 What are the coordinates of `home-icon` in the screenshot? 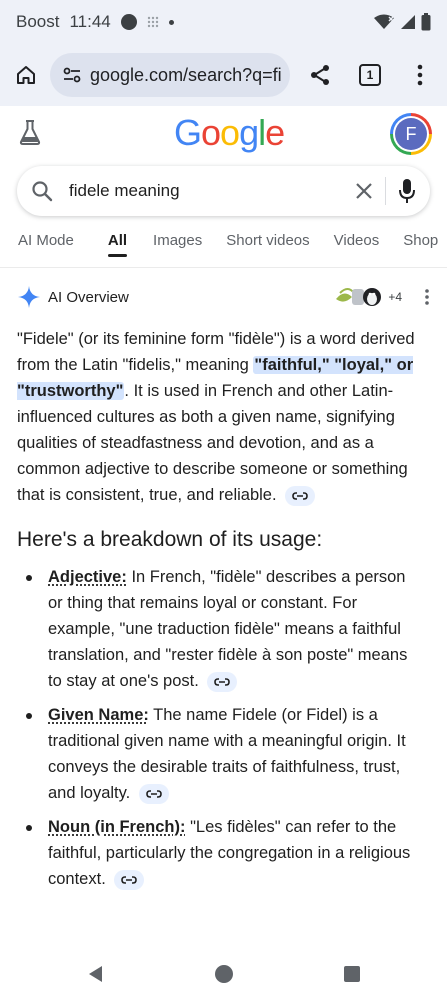 It's located at (26, 75).